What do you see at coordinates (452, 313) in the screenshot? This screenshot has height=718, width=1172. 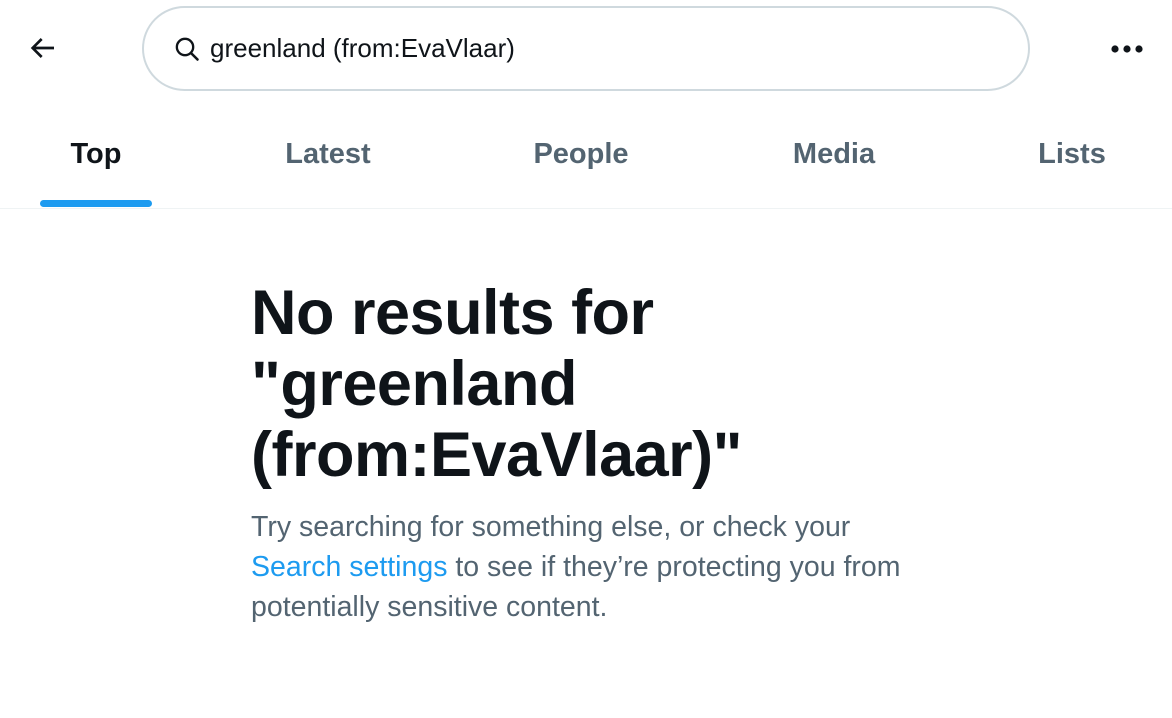 I see `title-line: No results for` at bounding box center [452, 313].